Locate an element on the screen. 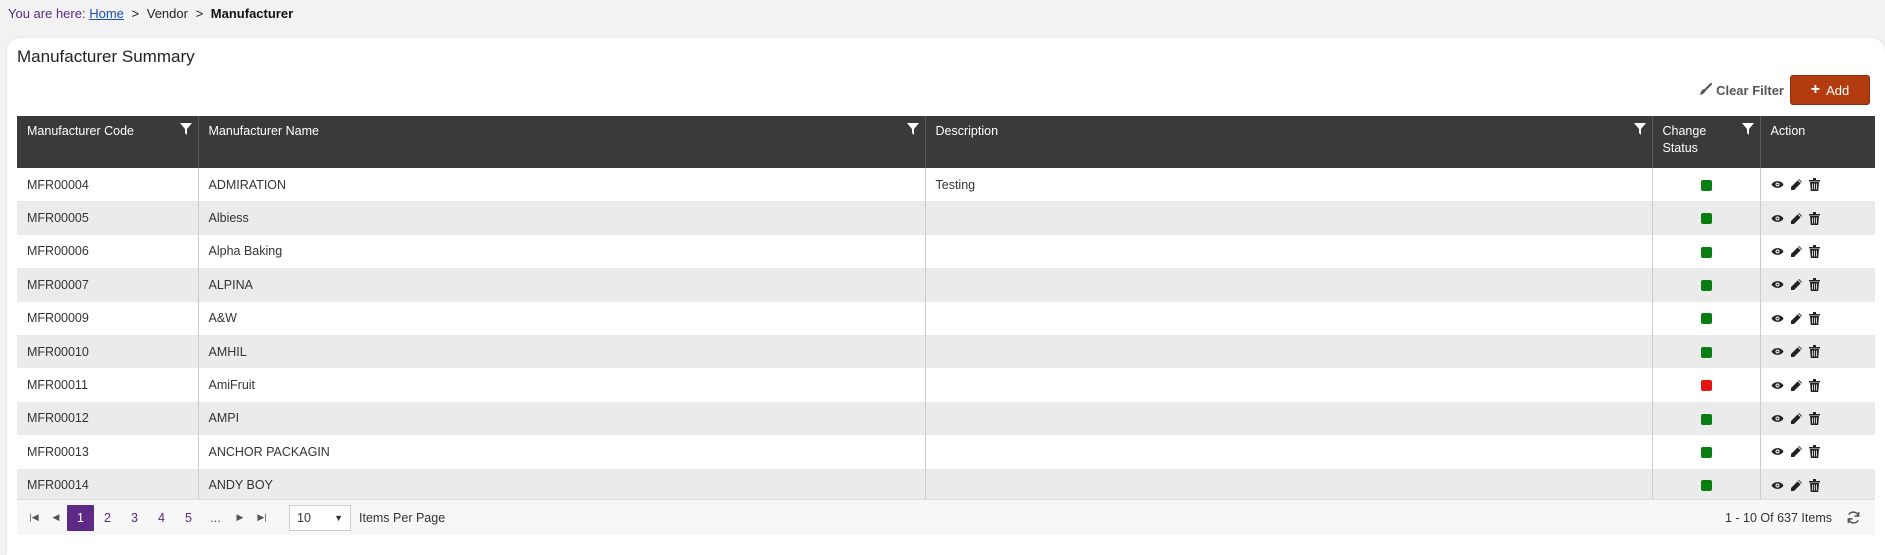 The width and height of the screenshot is (1885, 555). last-page-button: ▶| is located at coordinates (262, 517).